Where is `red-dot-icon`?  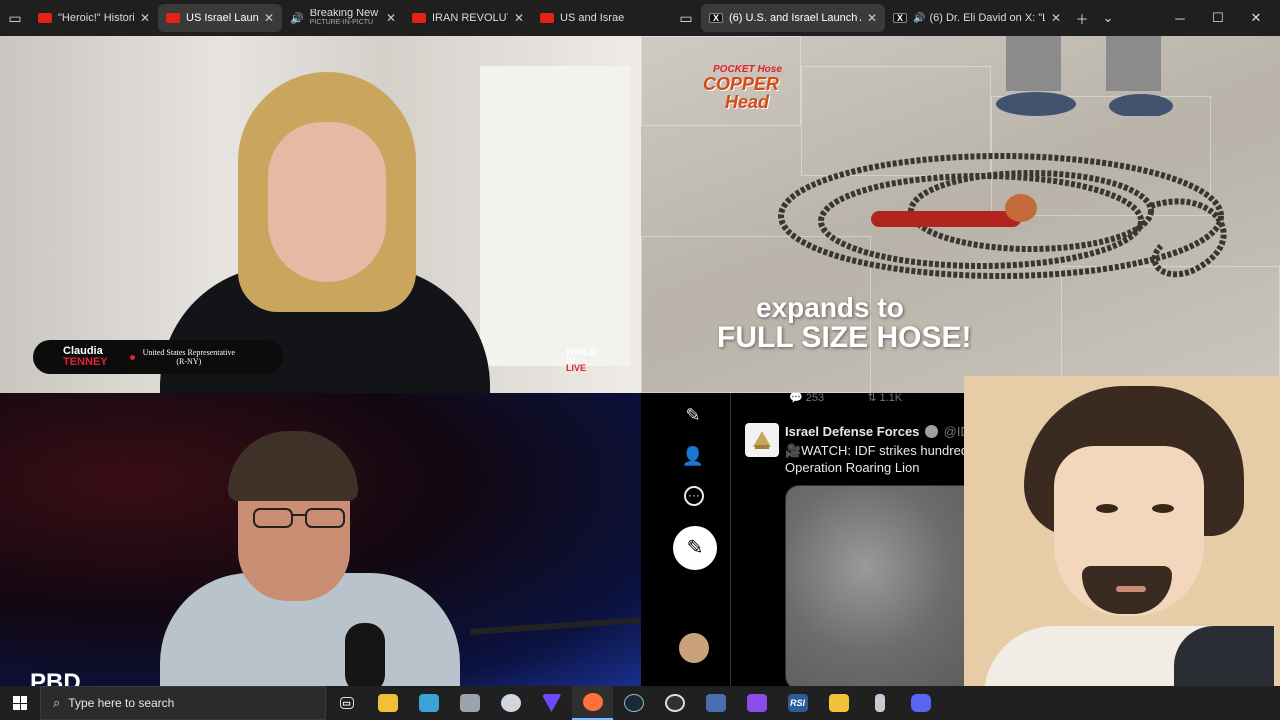
red-dot-icon is located at coordinates (132, 357).